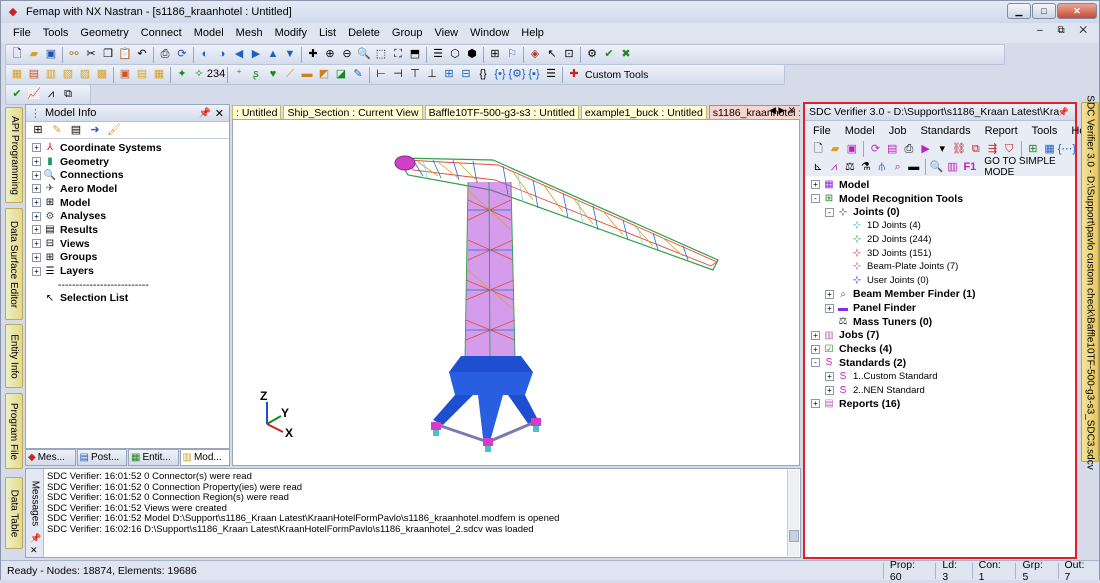 This screenshot has height=583, width=1100. What do you see at coordinates (76, 130) in the screenshot?
I see `tree-layers-icon: ▤` at bounding box center [76, 130].